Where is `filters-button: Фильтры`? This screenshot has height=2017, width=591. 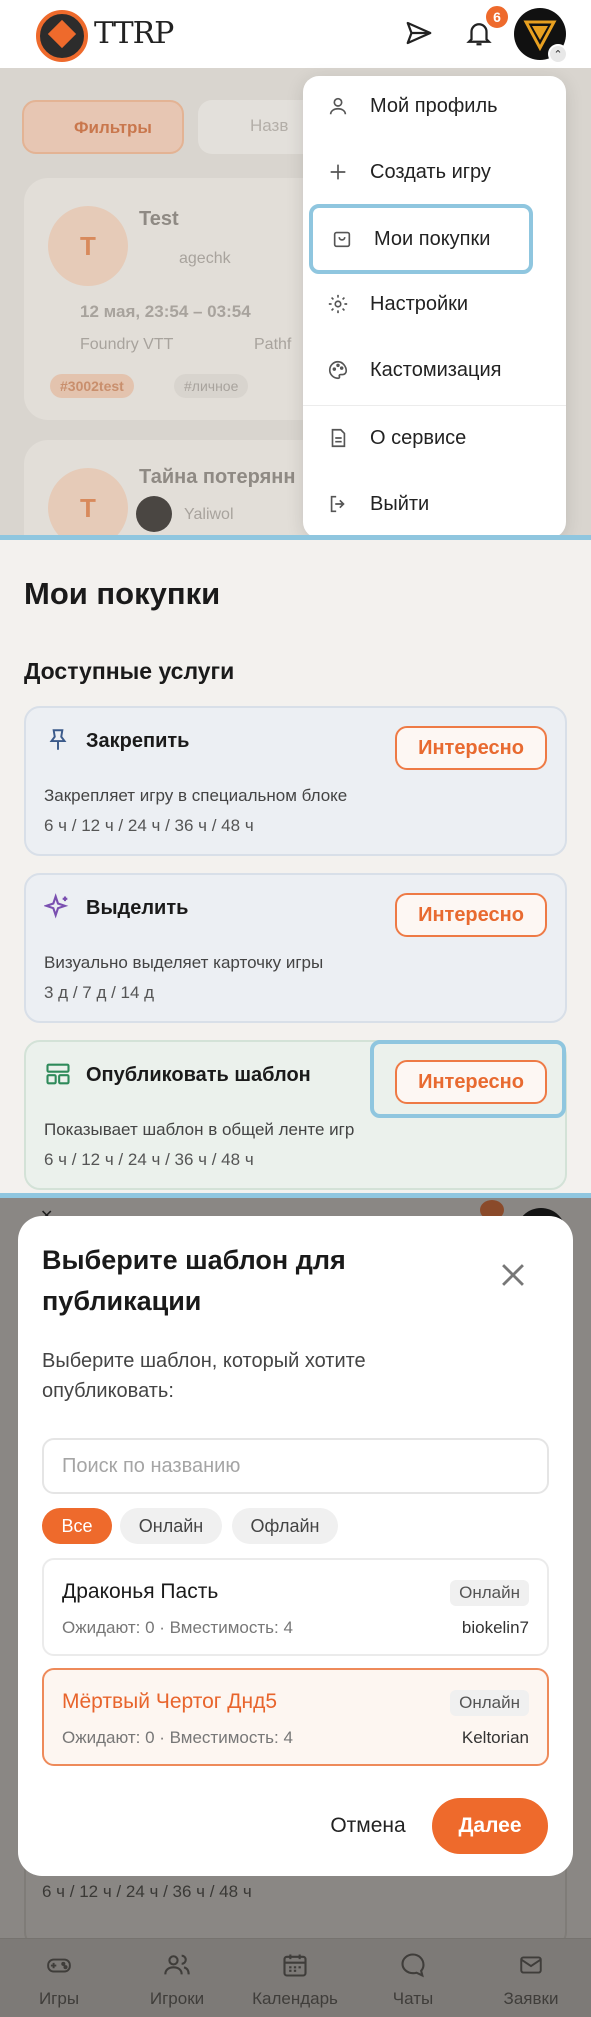 filters-button: Фильтры is located at coordinates (103, 127).